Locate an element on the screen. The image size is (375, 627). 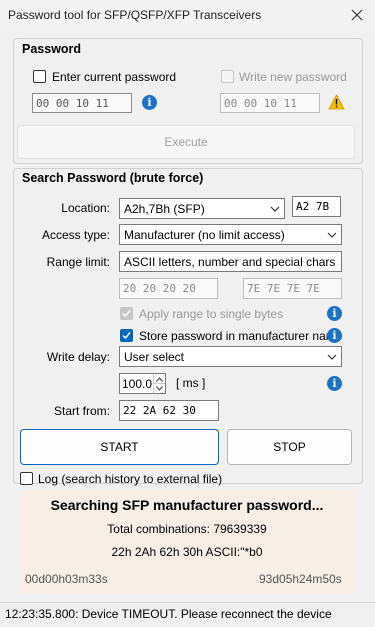
warning-icon is located at coordinates (336, 103).